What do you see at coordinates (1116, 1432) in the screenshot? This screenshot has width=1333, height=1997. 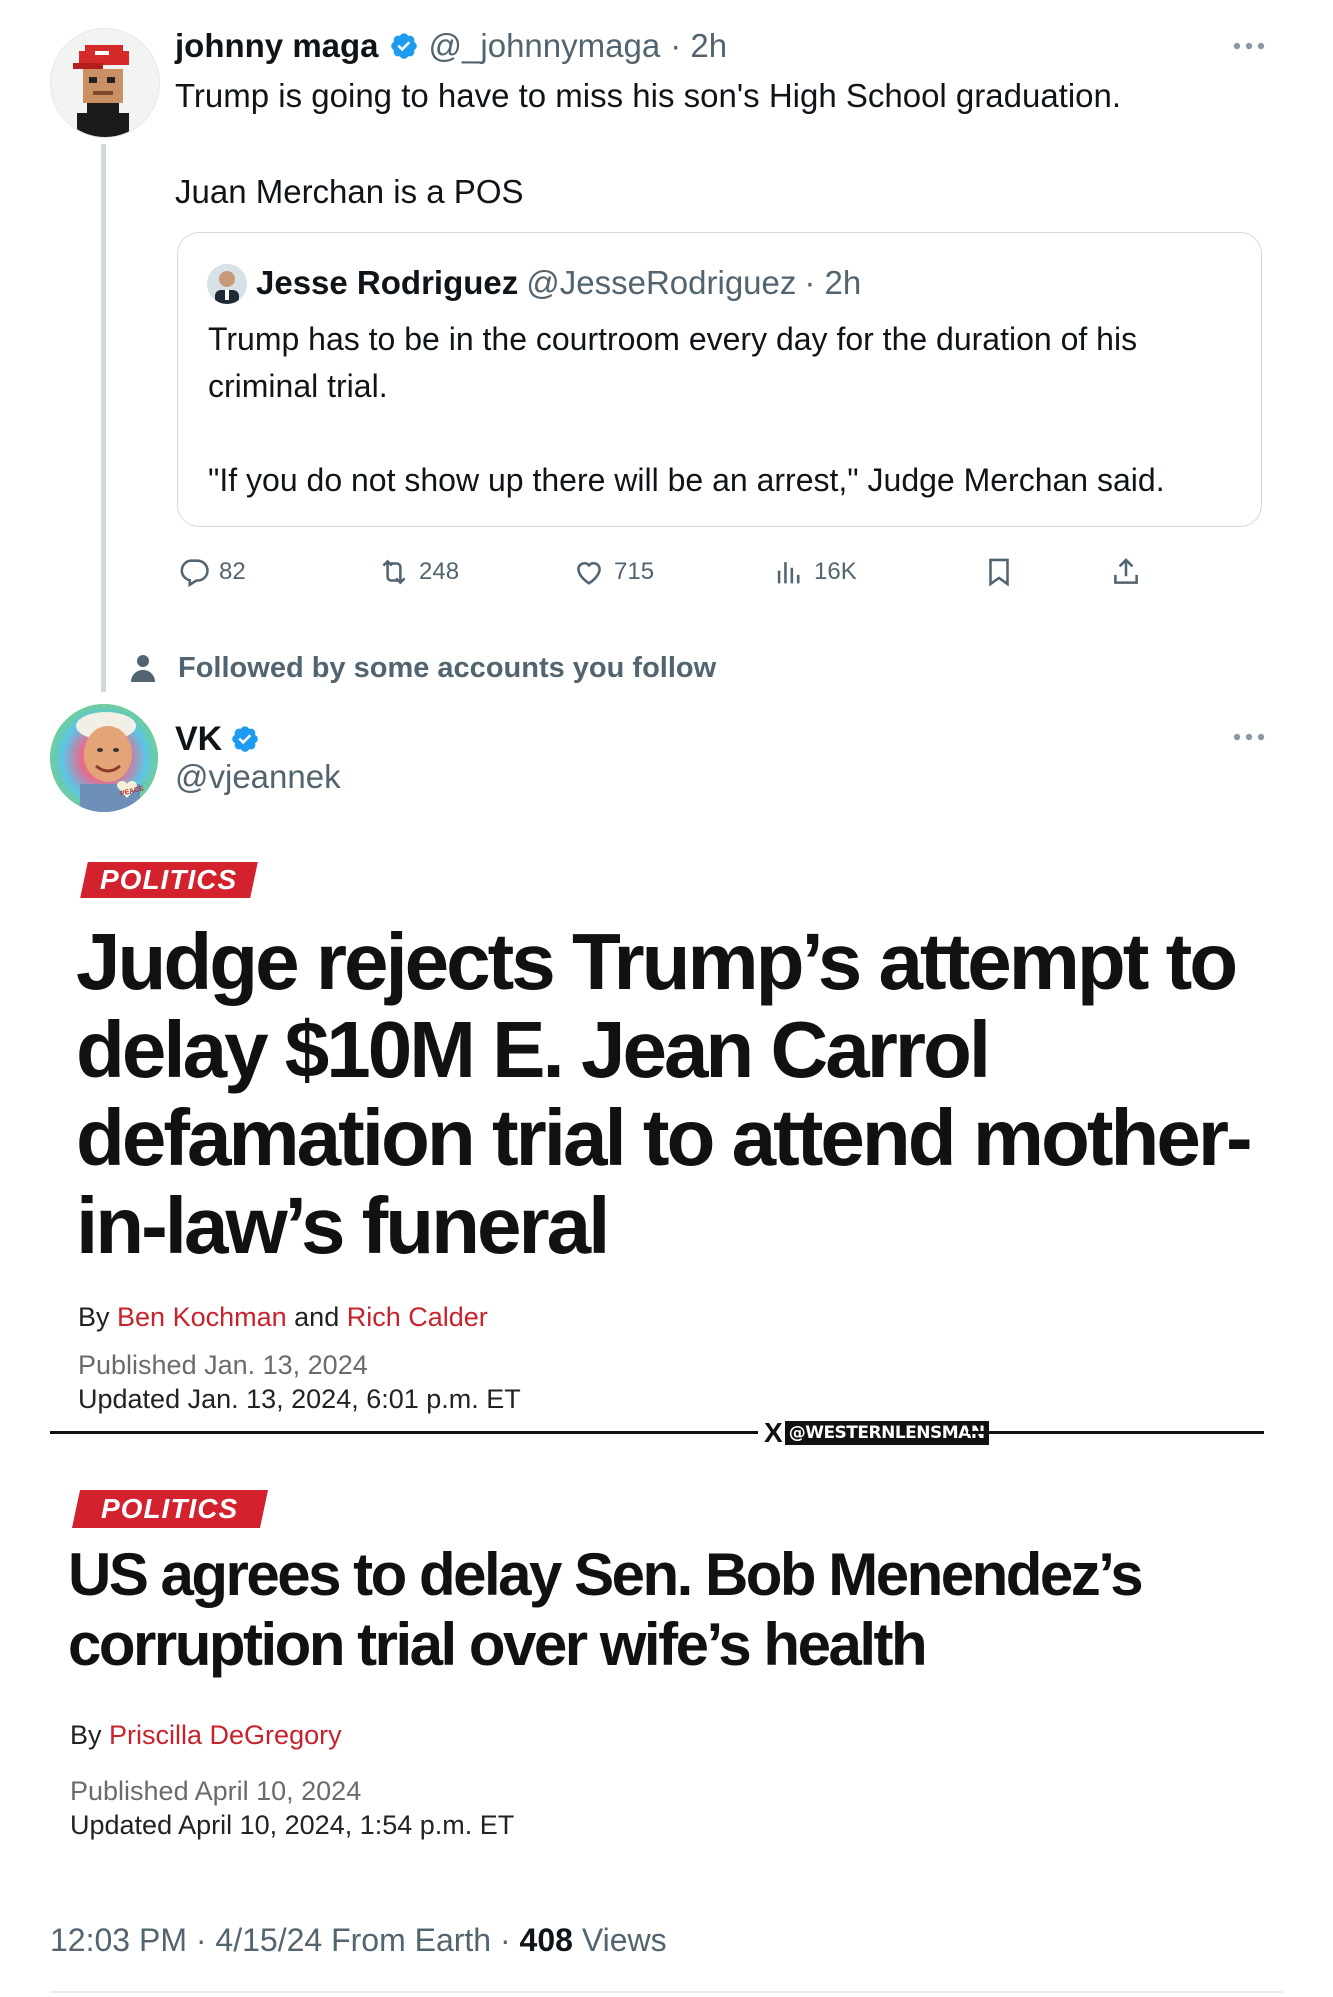 I see `collage-divider-right` at bounding box center [1116, 1432].